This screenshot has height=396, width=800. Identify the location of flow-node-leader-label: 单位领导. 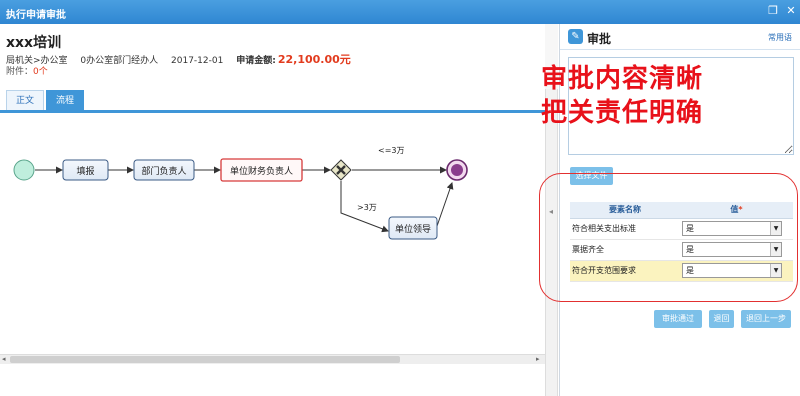
(413, 229).